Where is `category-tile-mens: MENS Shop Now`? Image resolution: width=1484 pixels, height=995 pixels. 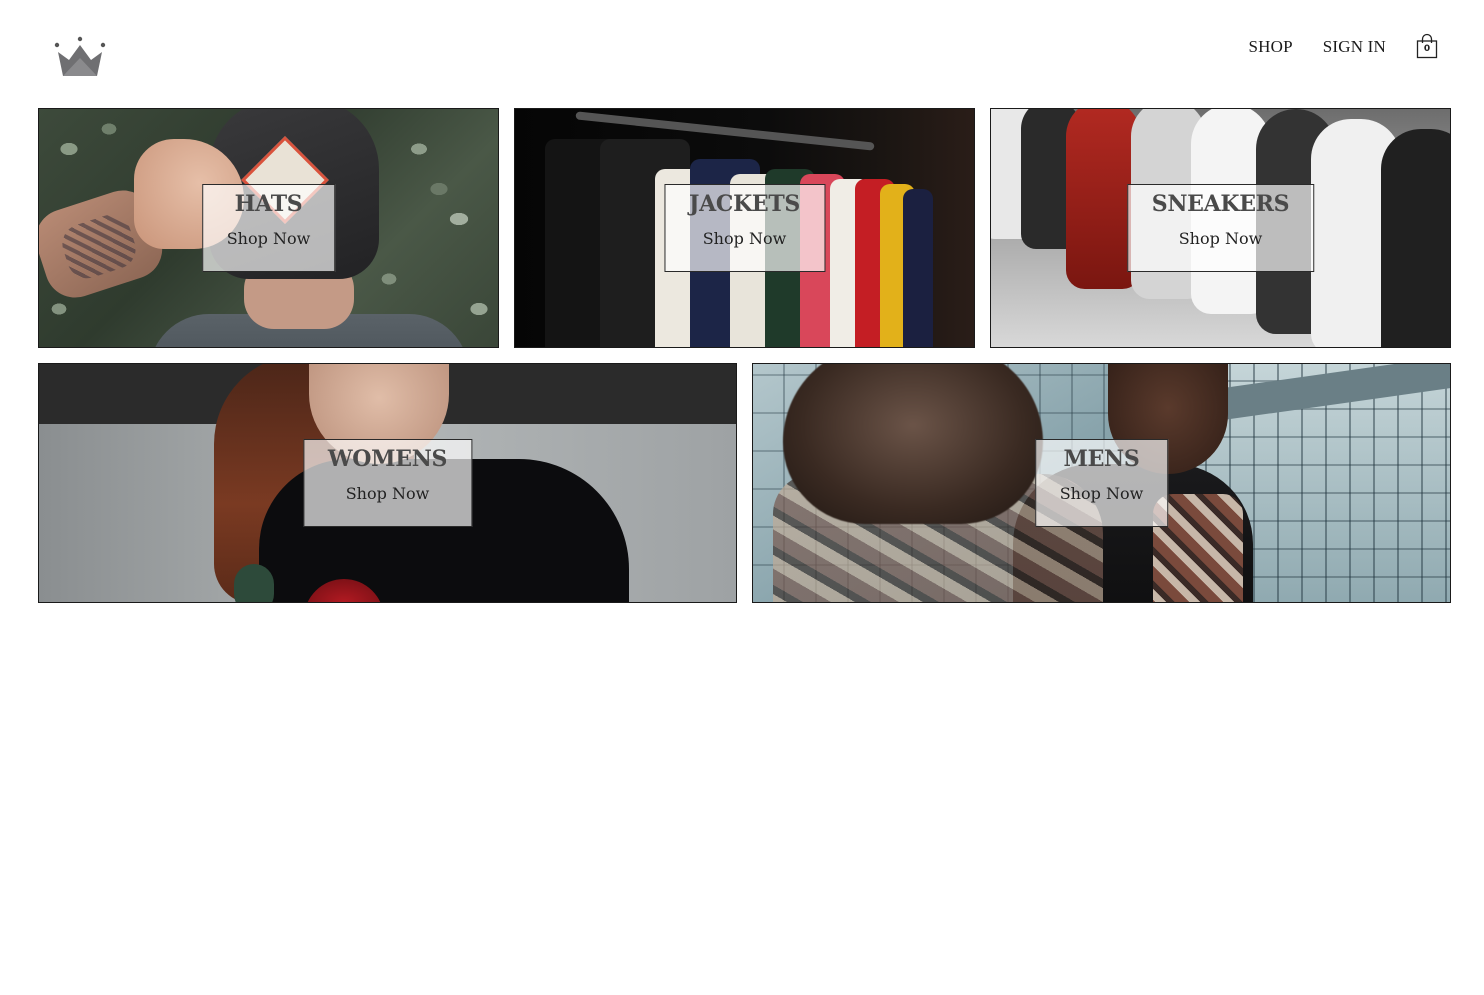 category-tile-mens: MENS Shop Now is located at coordinates (1101, 483).